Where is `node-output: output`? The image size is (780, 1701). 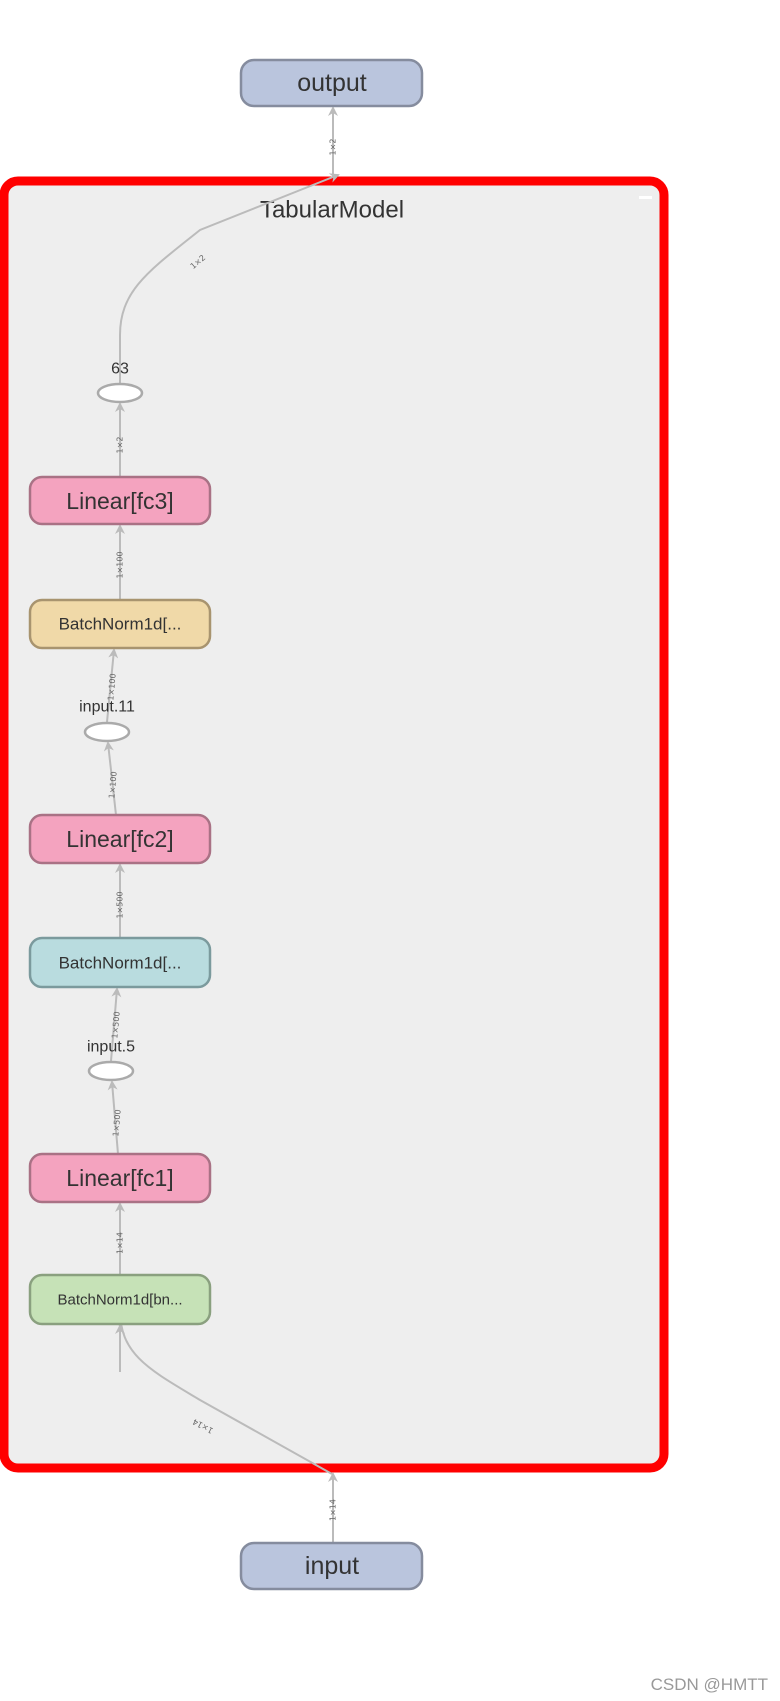
node-output: output is located at coordinates (331, 83).